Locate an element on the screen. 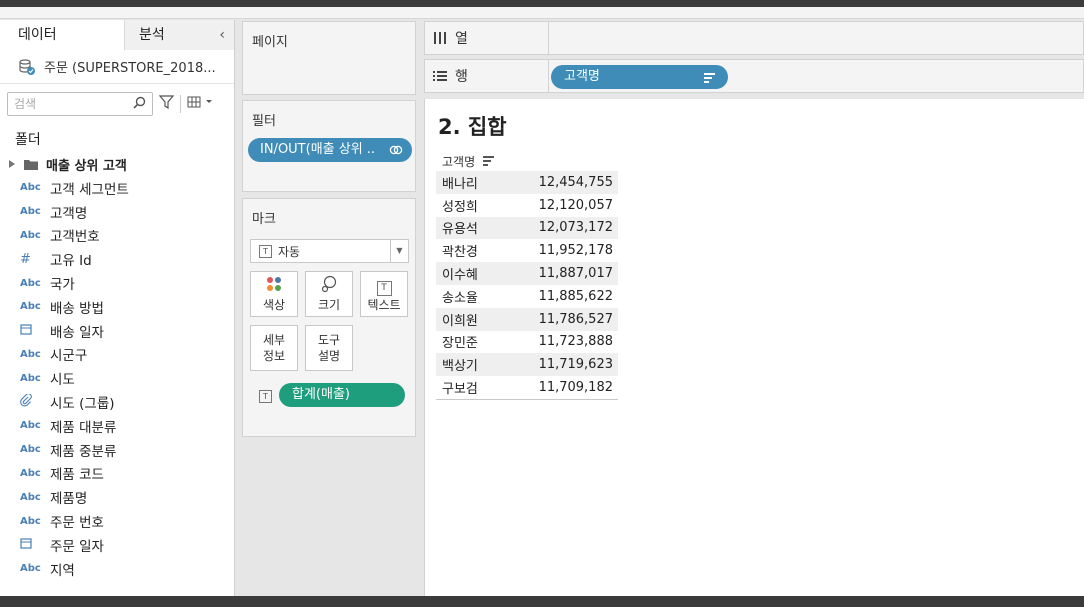 Image resolution: width=1084 pixels, height=607 pixels. size-button: 크기 is located at coordinates (329, 294).